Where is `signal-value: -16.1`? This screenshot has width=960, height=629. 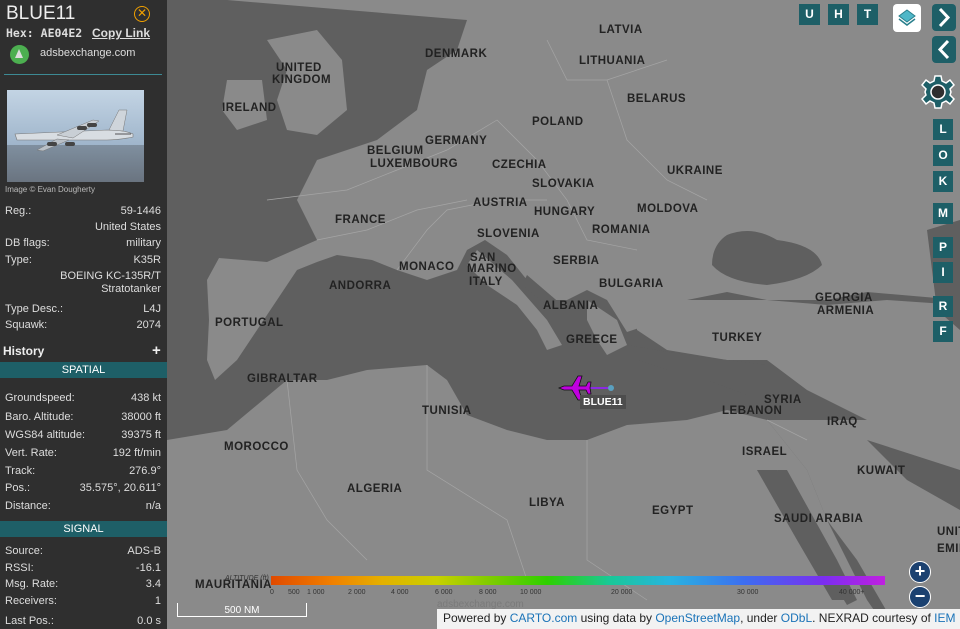 signal-value: -16.1 is located at coordinates (148, 568).